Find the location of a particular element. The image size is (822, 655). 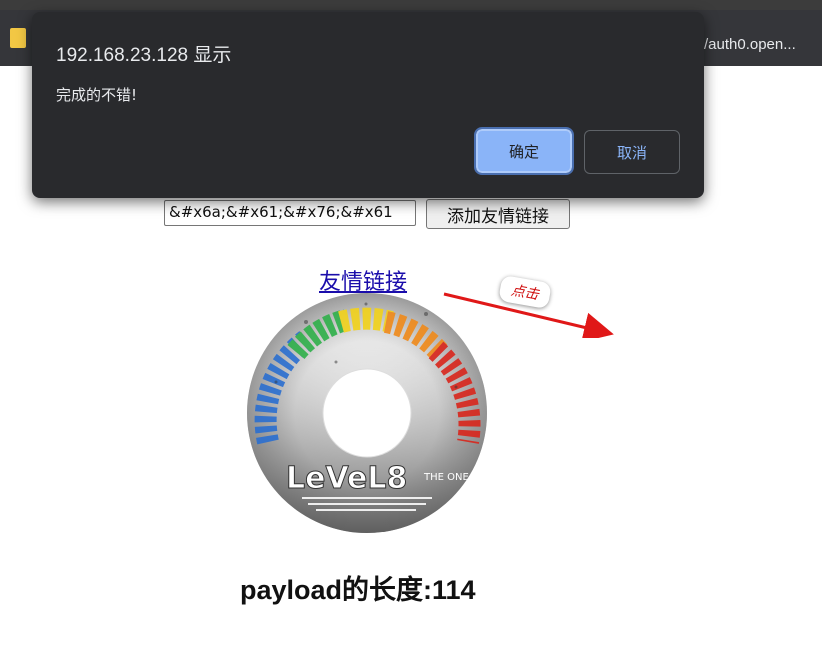

disc-logo-sub: THE ONE is located at coordinates (446, 477).